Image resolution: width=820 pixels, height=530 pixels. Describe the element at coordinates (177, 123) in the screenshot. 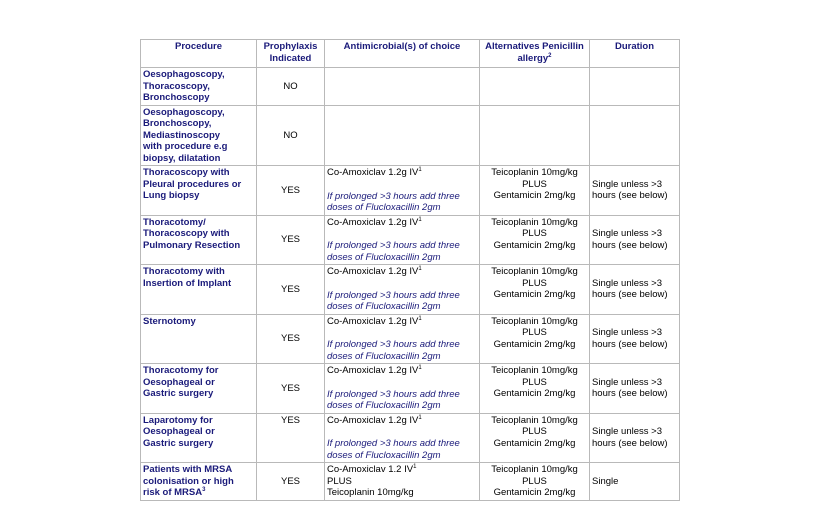

I see `procedure-line: Bronchoscopy,` at that location.